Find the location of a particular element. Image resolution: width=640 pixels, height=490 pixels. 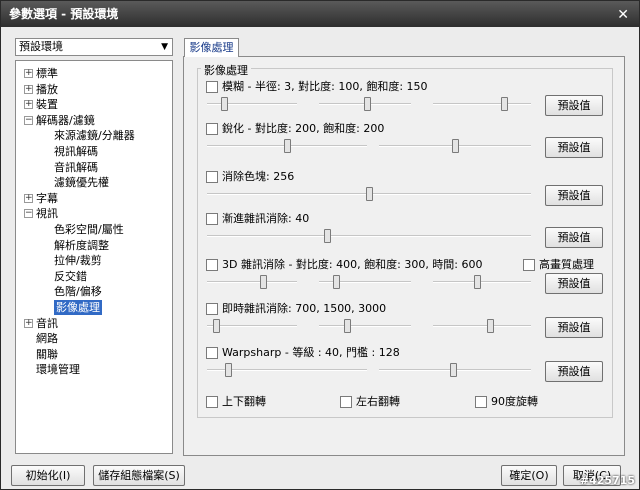

tree-item-label: 濾鏡優先權 is located at coordinates (81, 183).